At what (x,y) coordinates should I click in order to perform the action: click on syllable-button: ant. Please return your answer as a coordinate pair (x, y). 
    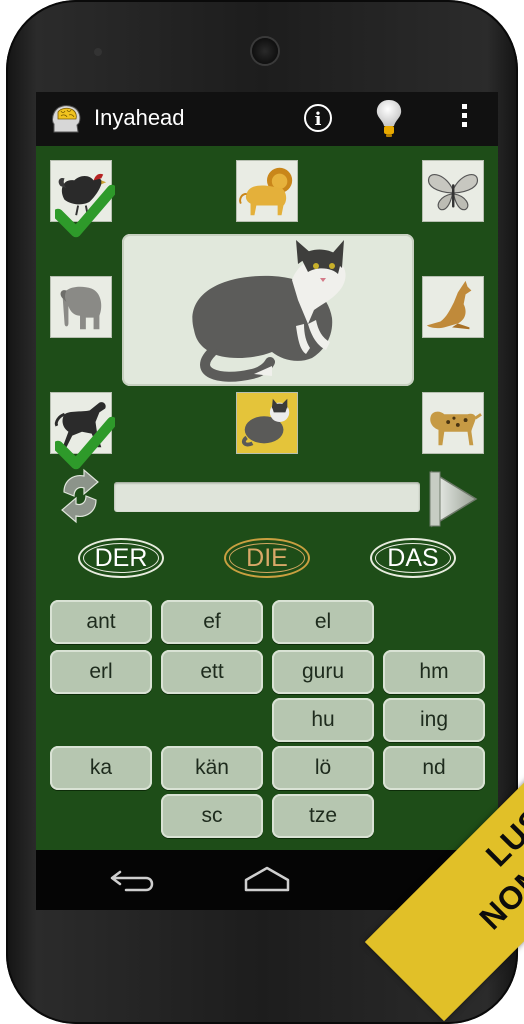
    Looking at the image, I should click on (101, 622).